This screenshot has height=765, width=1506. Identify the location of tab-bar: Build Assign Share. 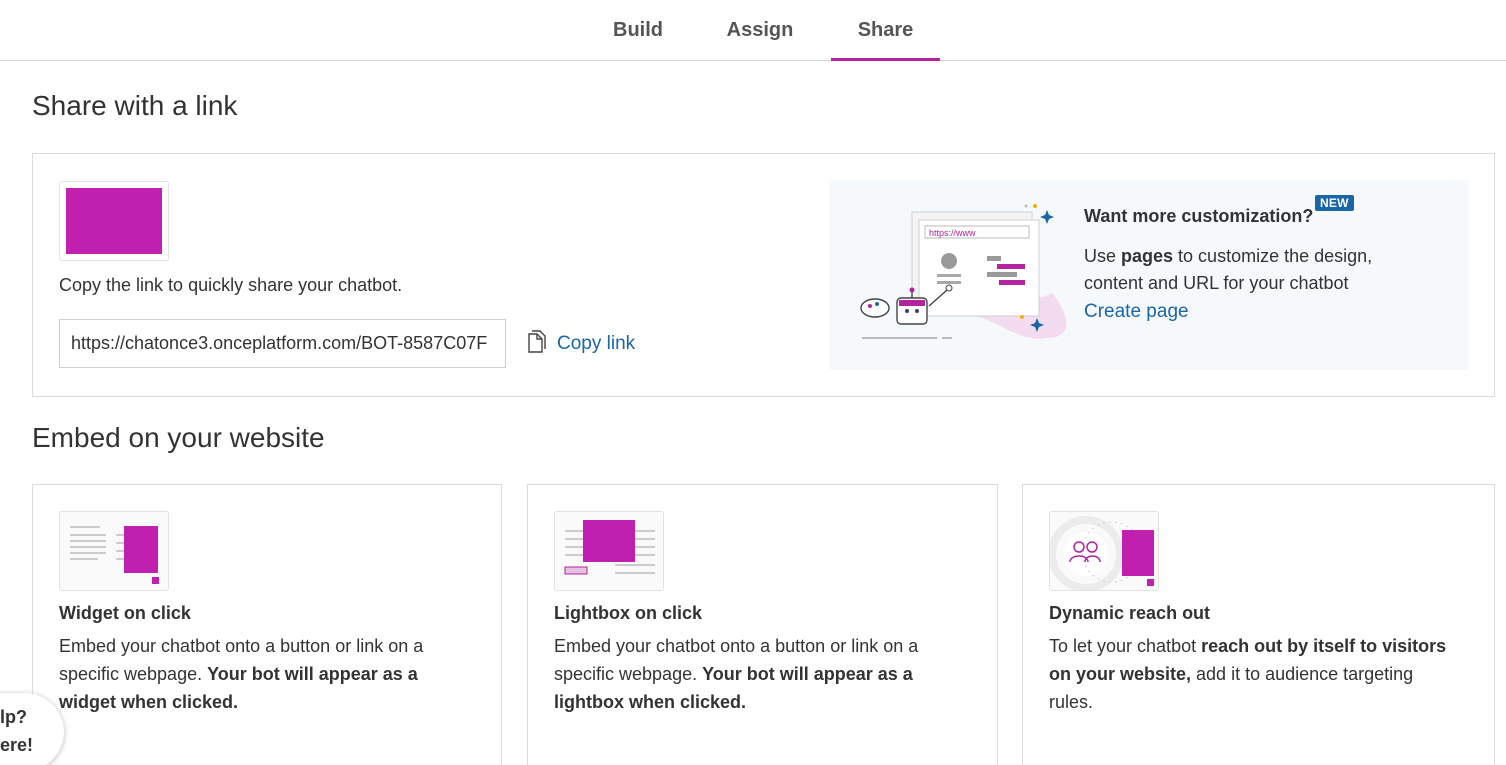
(753, 30).